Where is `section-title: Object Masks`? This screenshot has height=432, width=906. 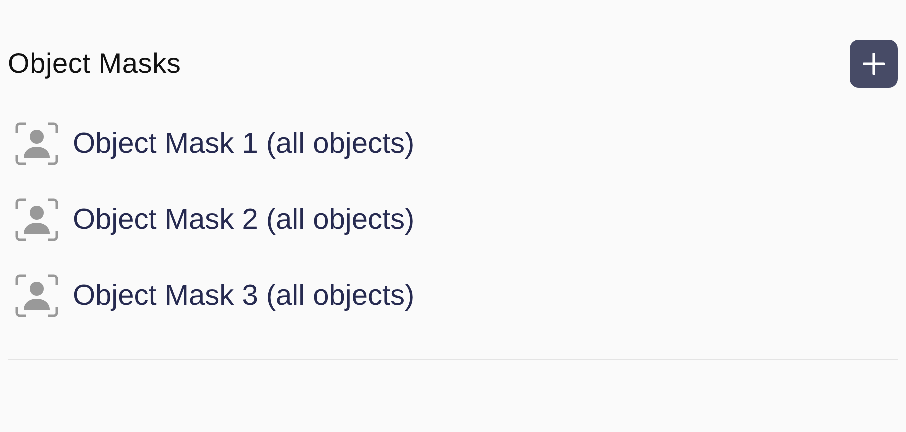
section-title: Object Masks is located at coordinates (95, 64).